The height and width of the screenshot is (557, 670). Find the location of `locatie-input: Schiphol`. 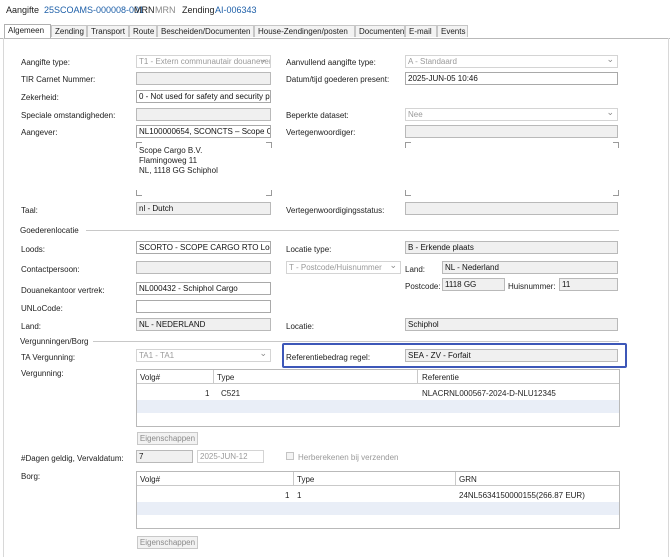

locatie-input: Schiphol is located at coordinates (511, 324).